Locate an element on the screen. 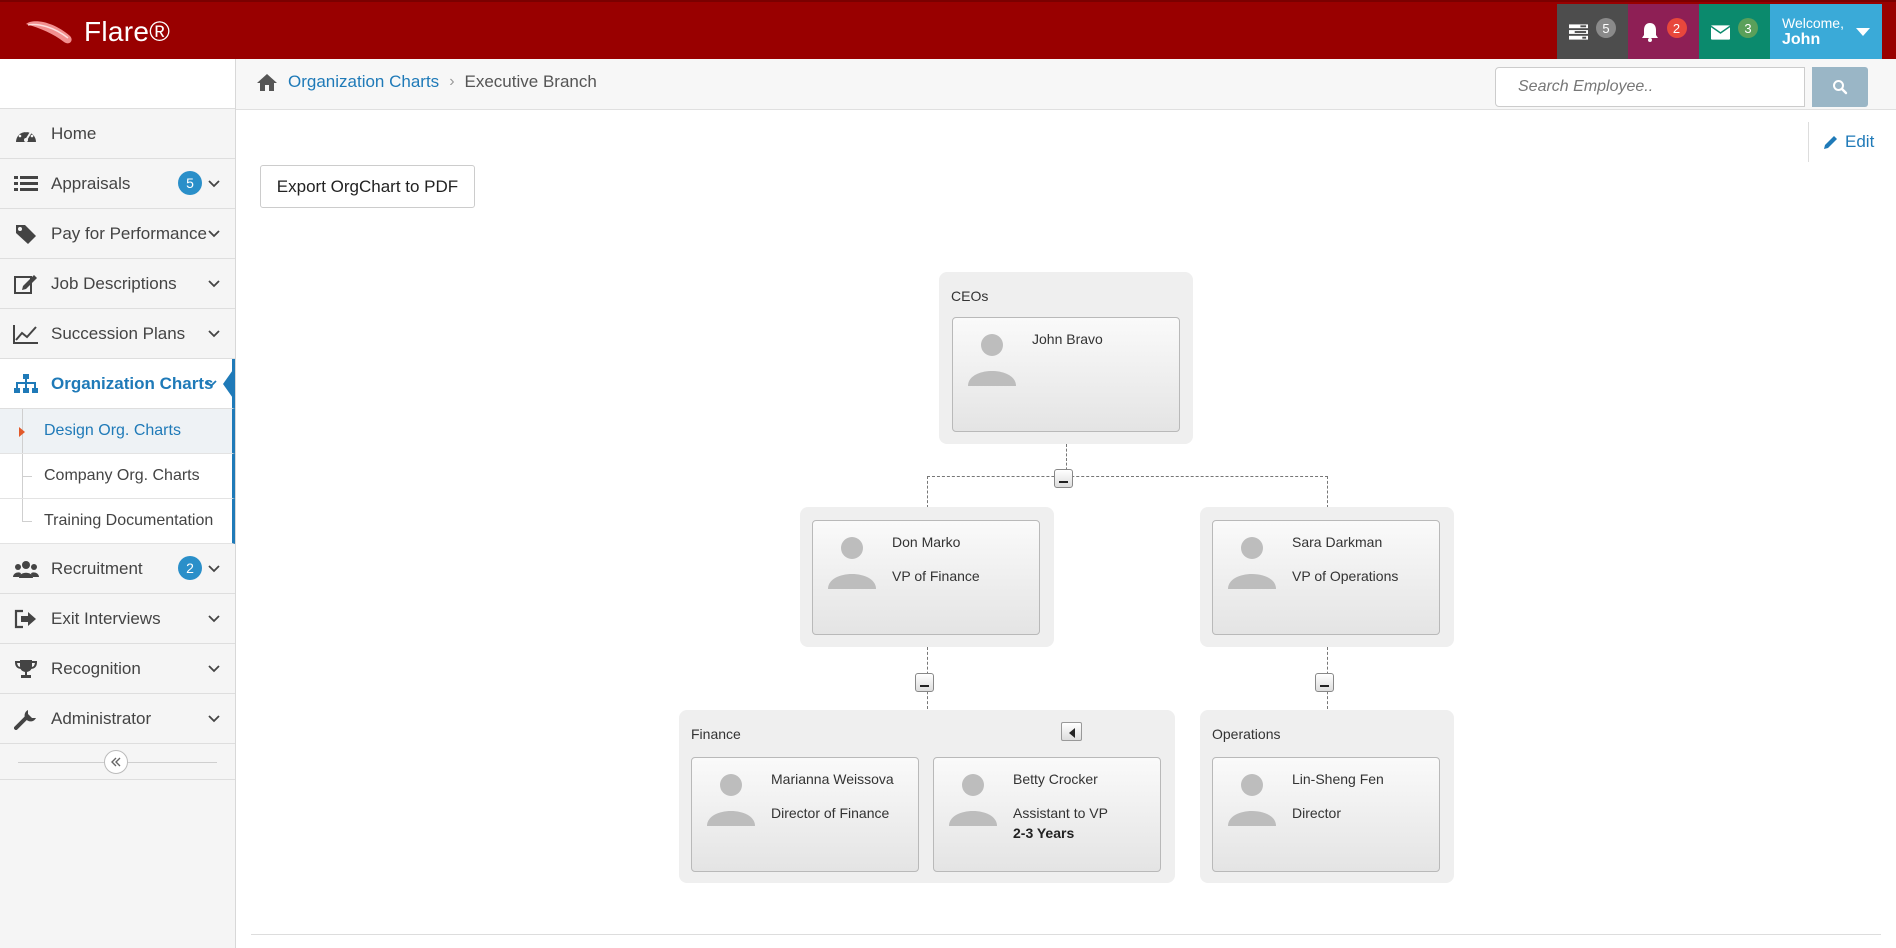 This screenshot has width=1896, height=948. org-card-name: John Bravo is located at coordinates (1067, 339).